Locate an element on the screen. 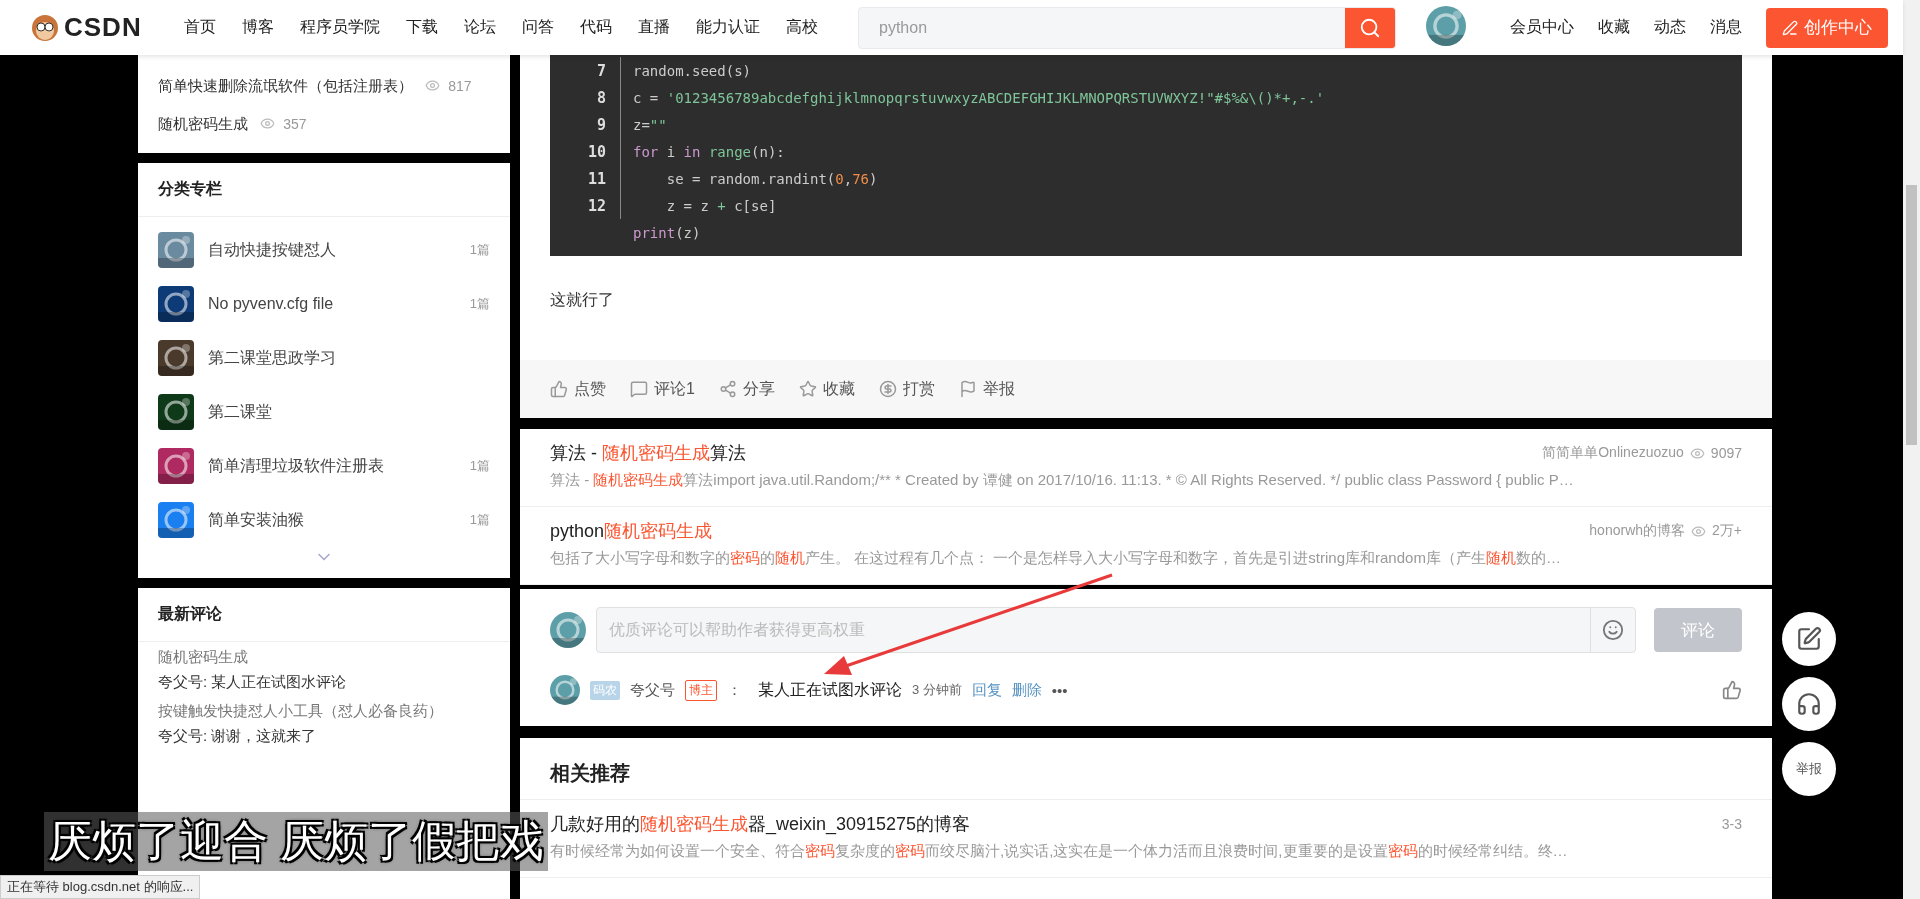 This screenshot has height=899, width=1920. comment-time: 3 分钟前 is located at coordinates (937, 690).